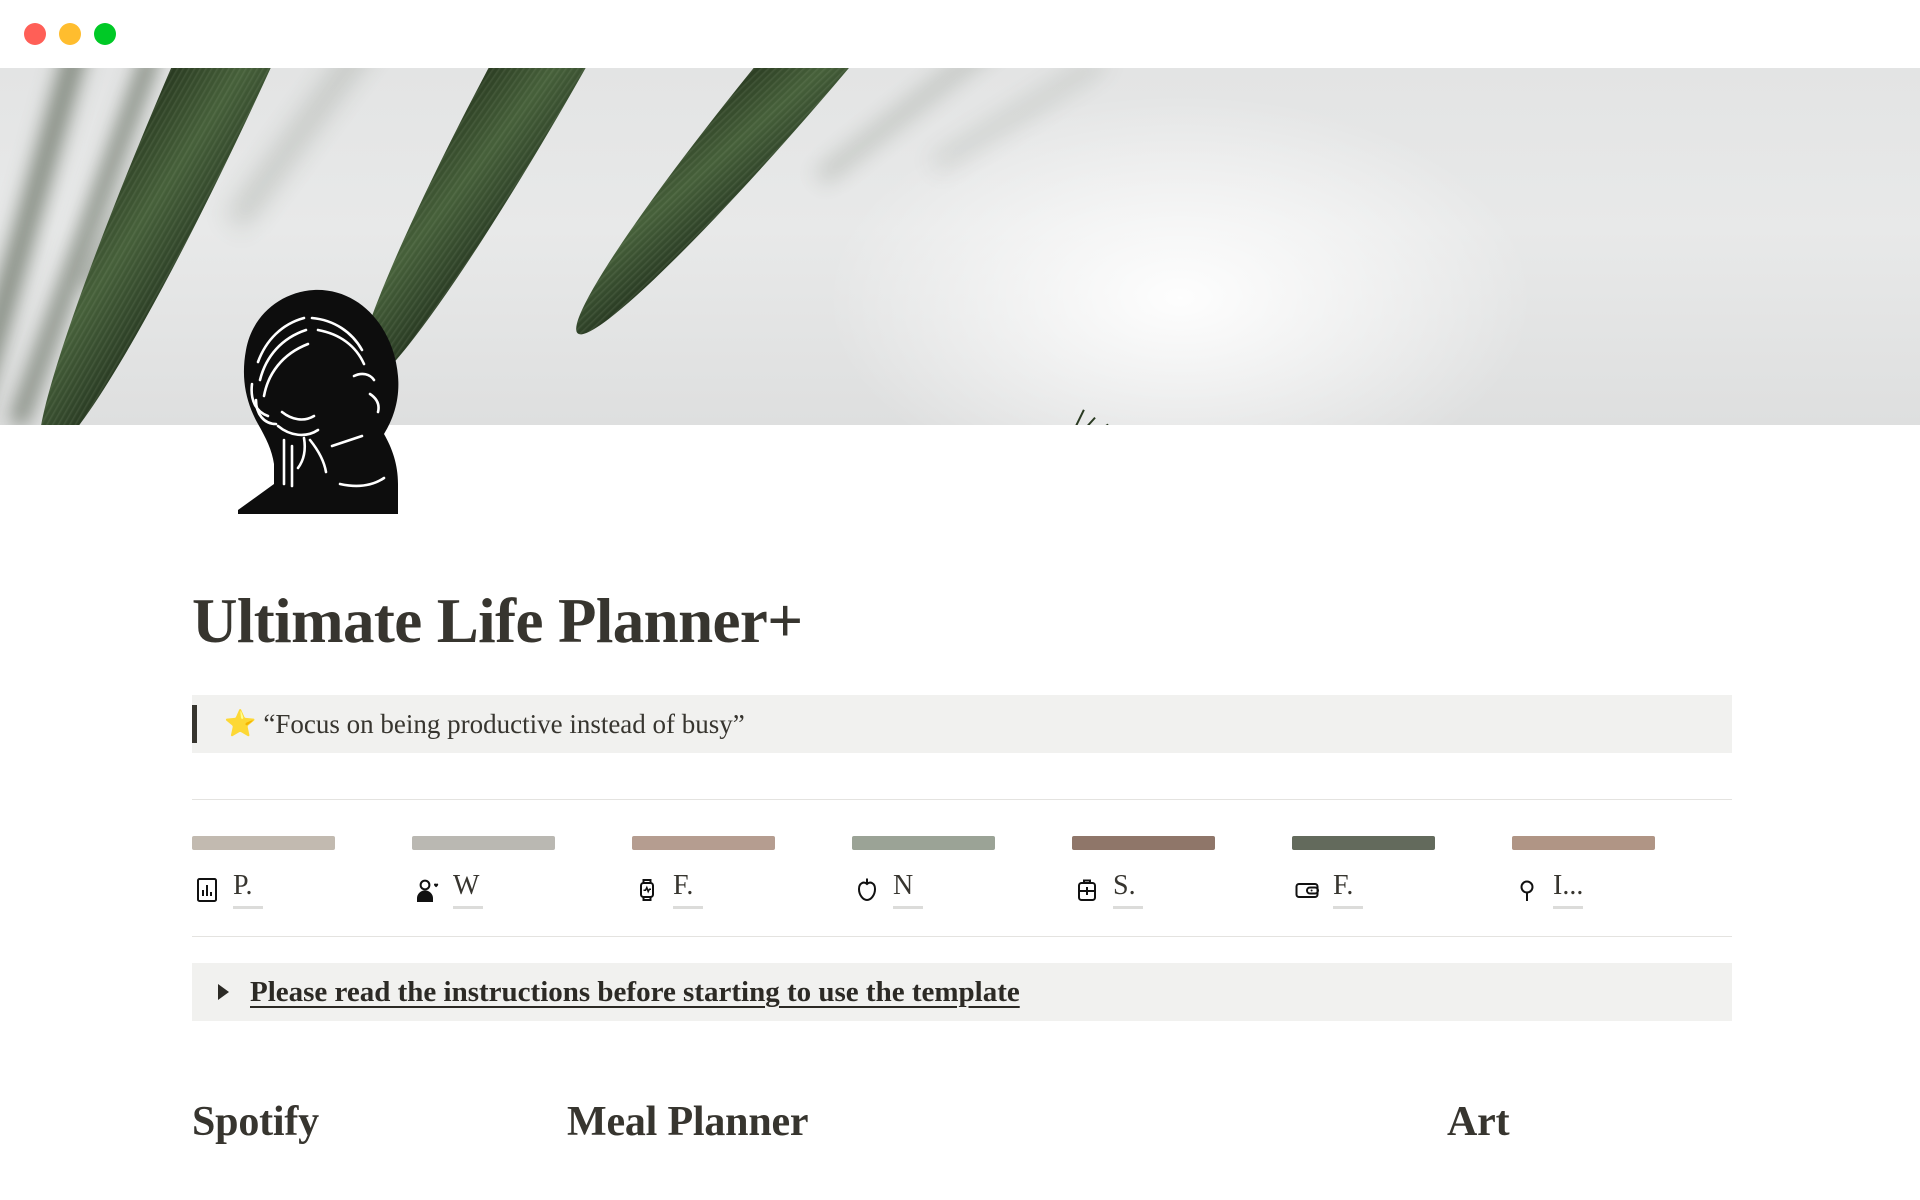  I want to click on card-body: N, so click(962, 890).